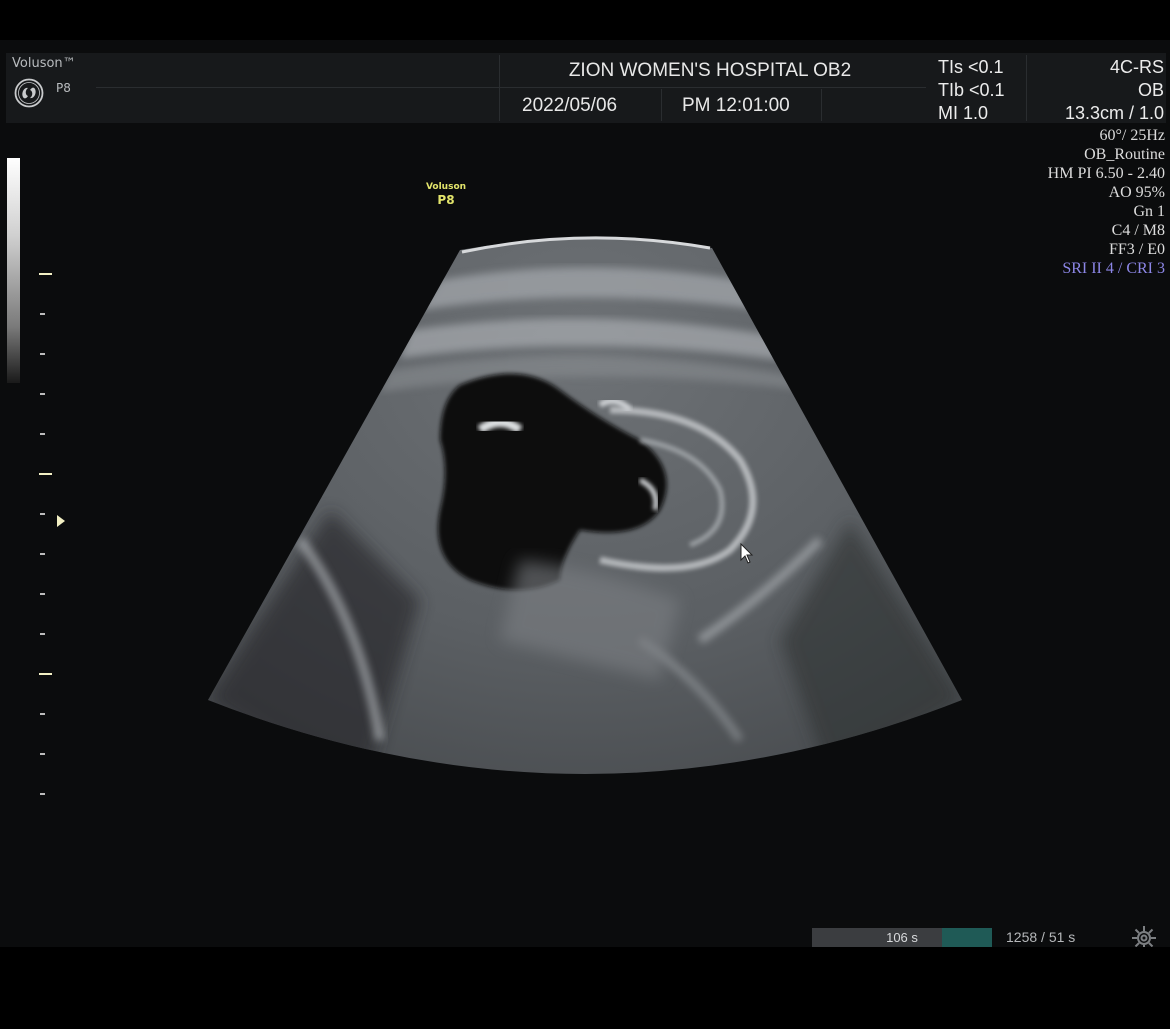  I want to click on cine-frame-count: 1258 / 51 s, so click(1041, 937).